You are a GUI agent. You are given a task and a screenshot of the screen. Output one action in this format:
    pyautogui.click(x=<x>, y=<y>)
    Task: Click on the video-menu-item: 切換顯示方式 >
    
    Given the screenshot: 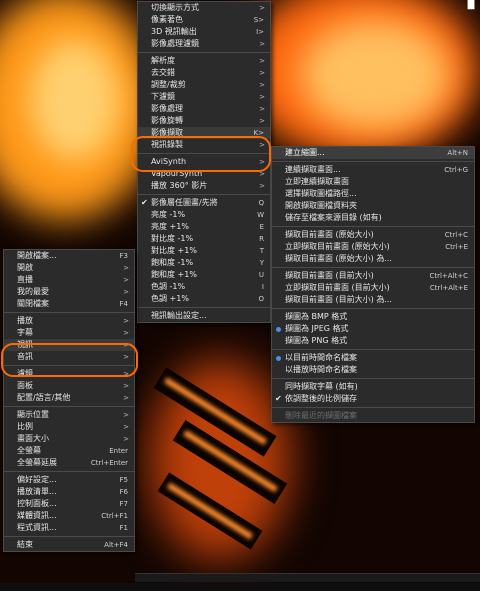 What is the action you would take?
    pyautogui.click(x=204, y=8)
    